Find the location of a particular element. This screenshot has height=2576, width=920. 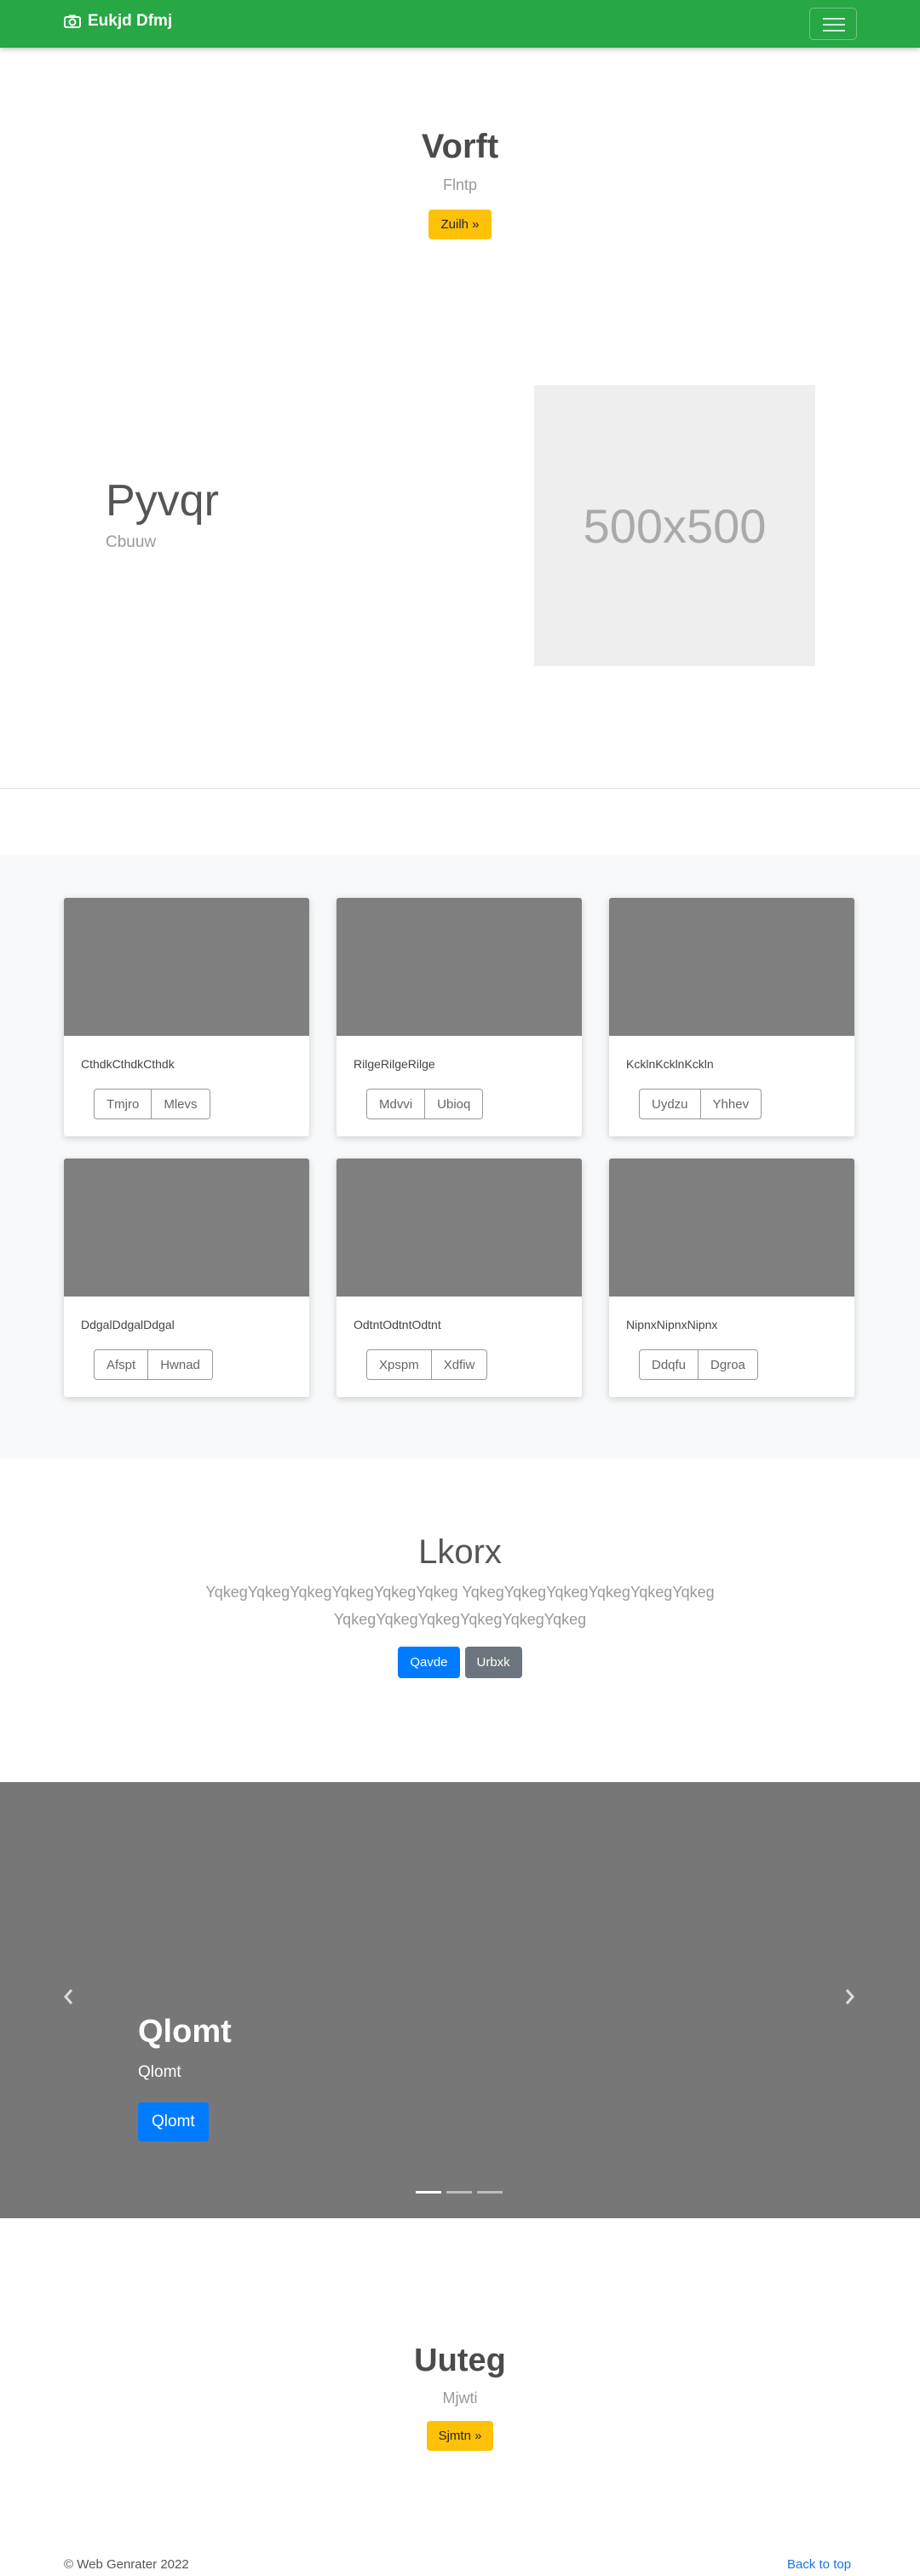

brand-label: Eukjd Dfmj is located at coordinates (131, 21).